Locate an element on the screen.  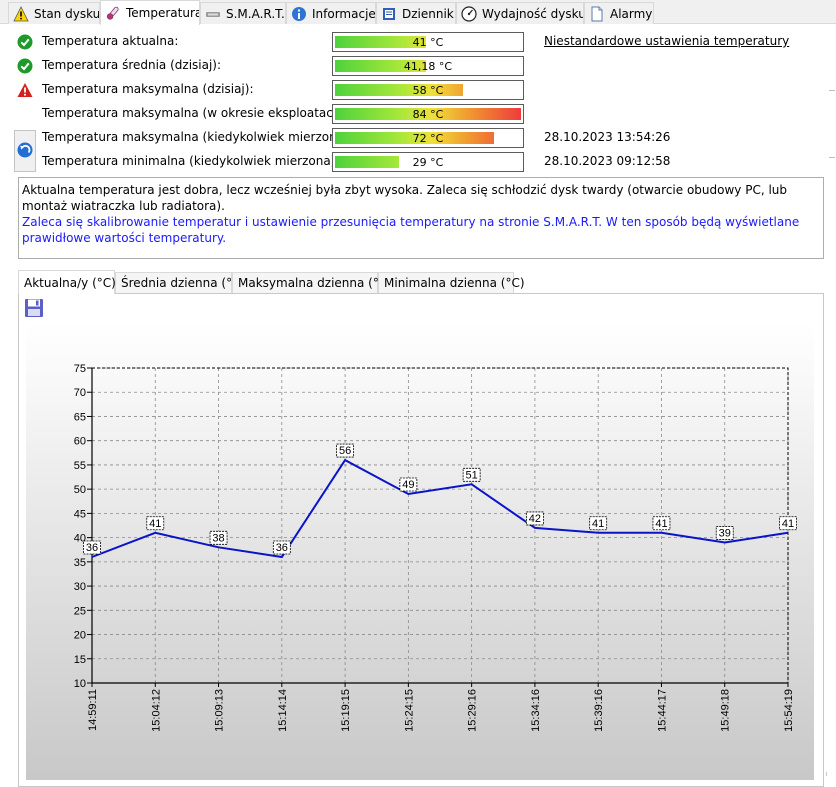
x-tick-label: 15:49:18 is located at coordinates (726, 710).